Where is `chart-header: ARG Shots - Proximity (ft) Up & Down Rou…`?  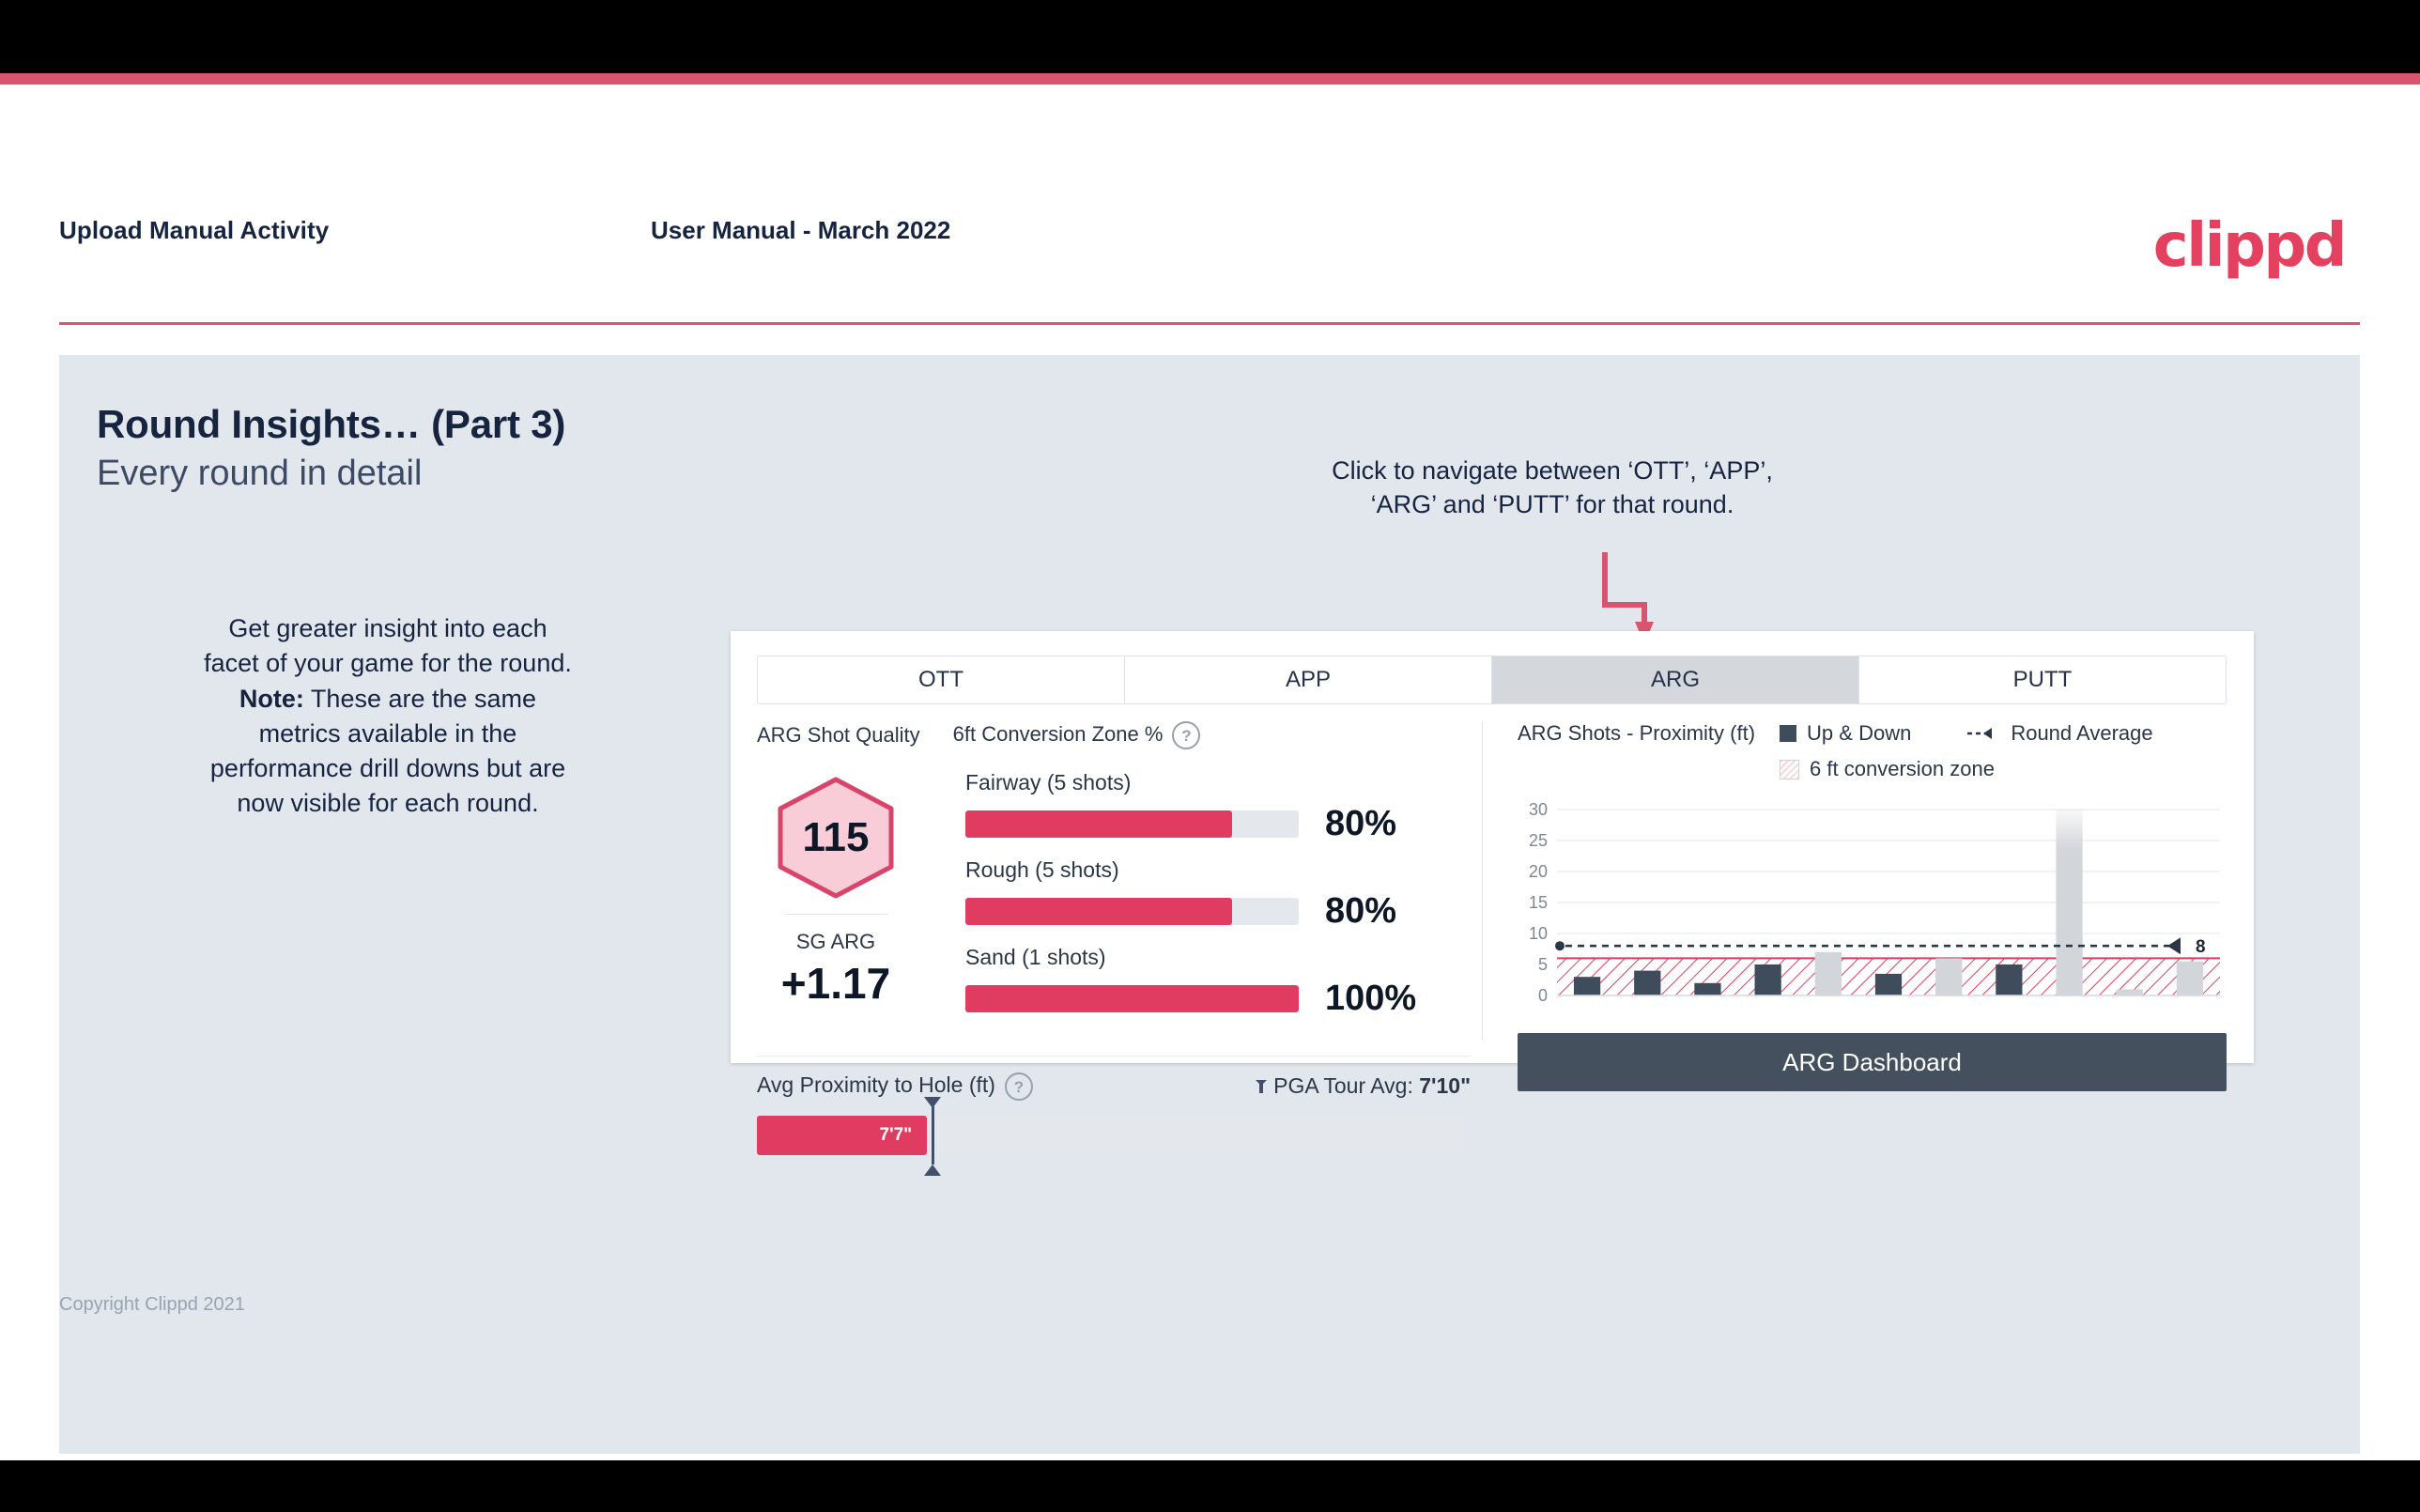 chart-header: ARG Shots - Proximity (ft) Up & Down Rou… is located at coordinates (1872, 751).